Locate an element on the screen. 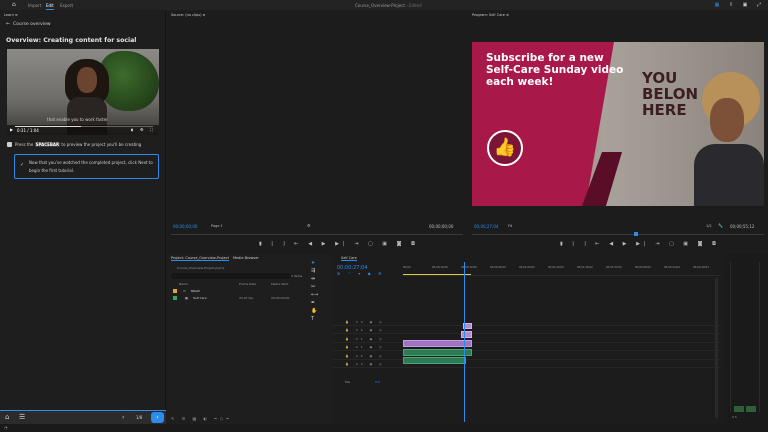  razor-icon: ✂ is located at coordinates (315, 287).